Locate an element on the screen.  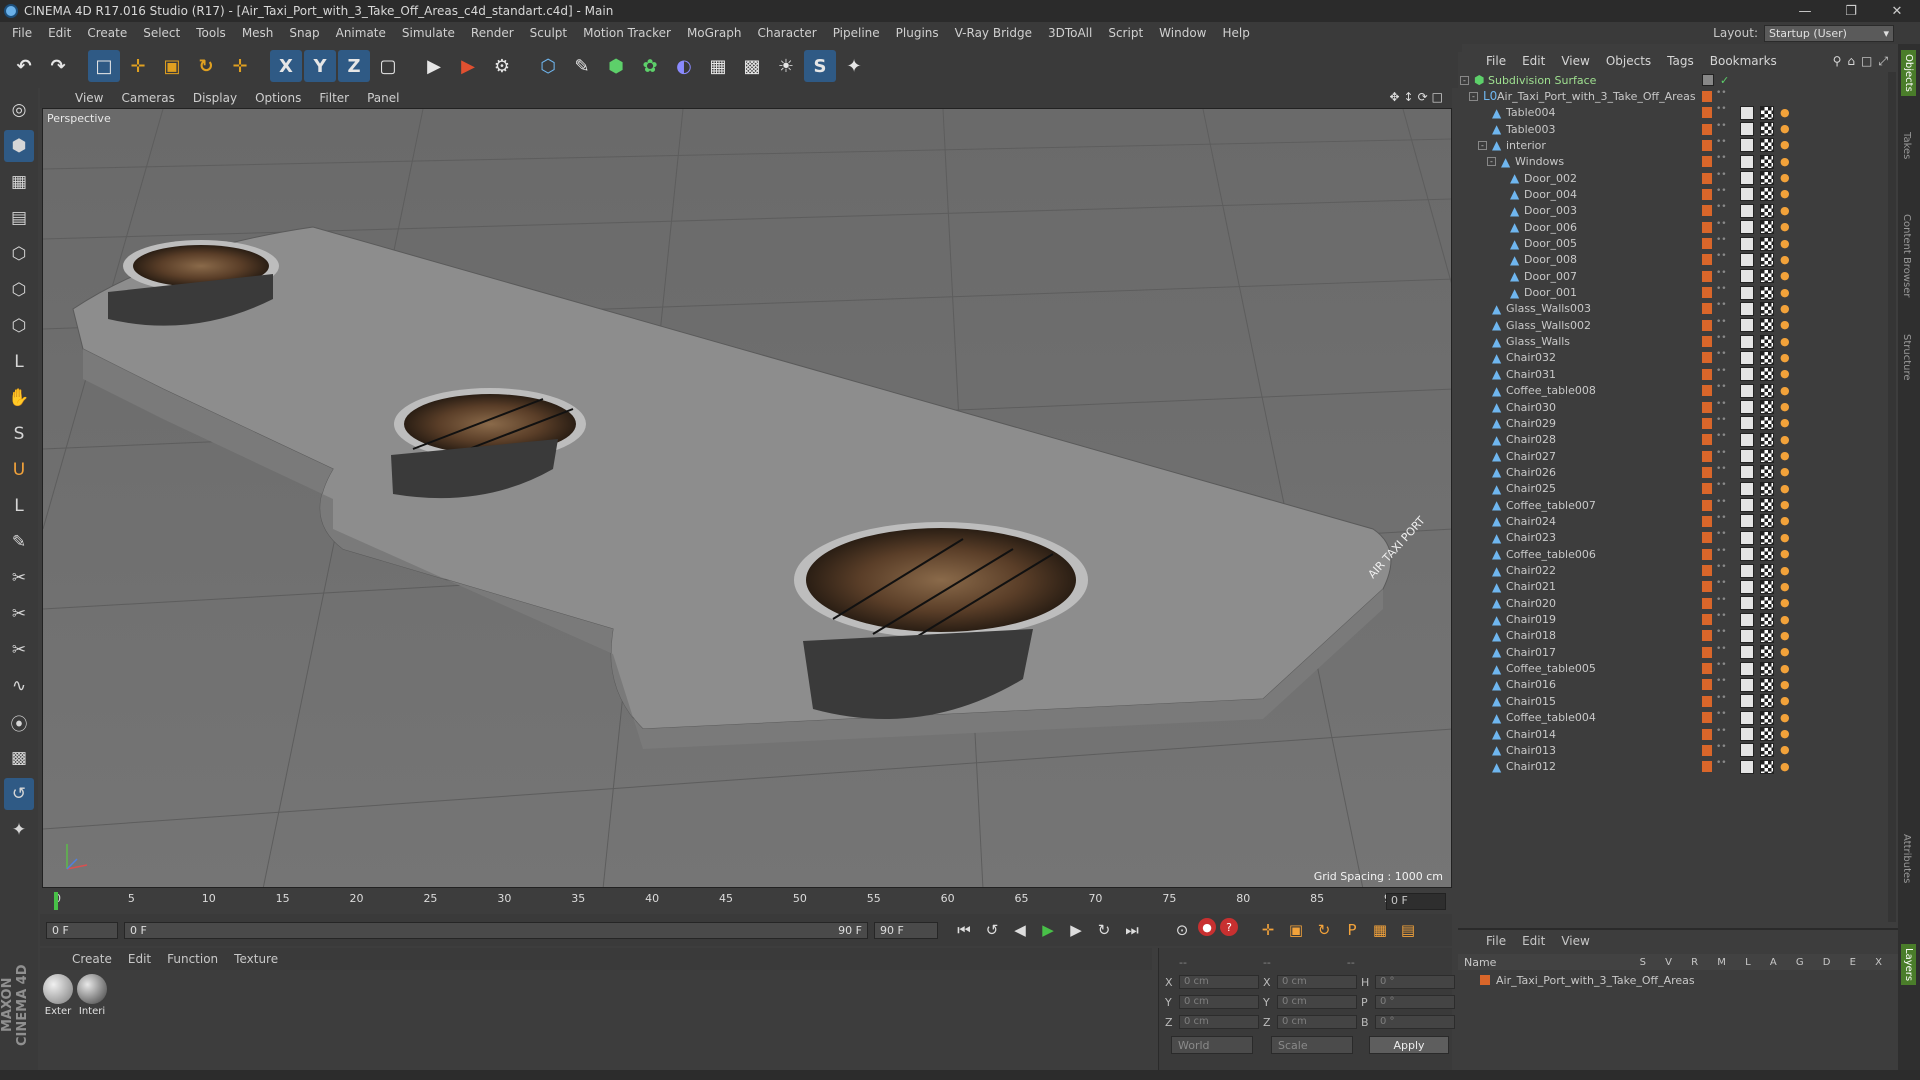
light-icon: ☀ is located at coordinates (786, 66).